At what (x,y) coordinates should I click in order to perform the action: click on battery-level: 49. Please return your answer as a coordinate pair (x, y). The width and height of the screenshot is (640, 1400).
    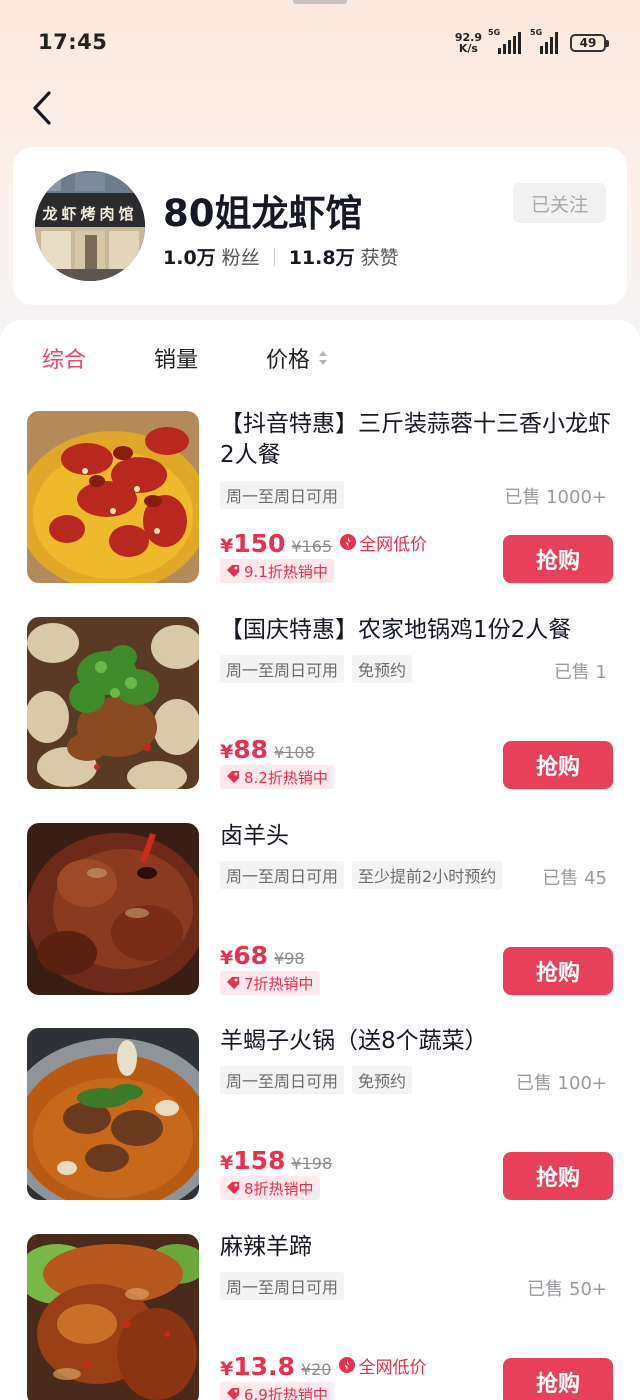
    Looking at the image, I should click on (588, 43).